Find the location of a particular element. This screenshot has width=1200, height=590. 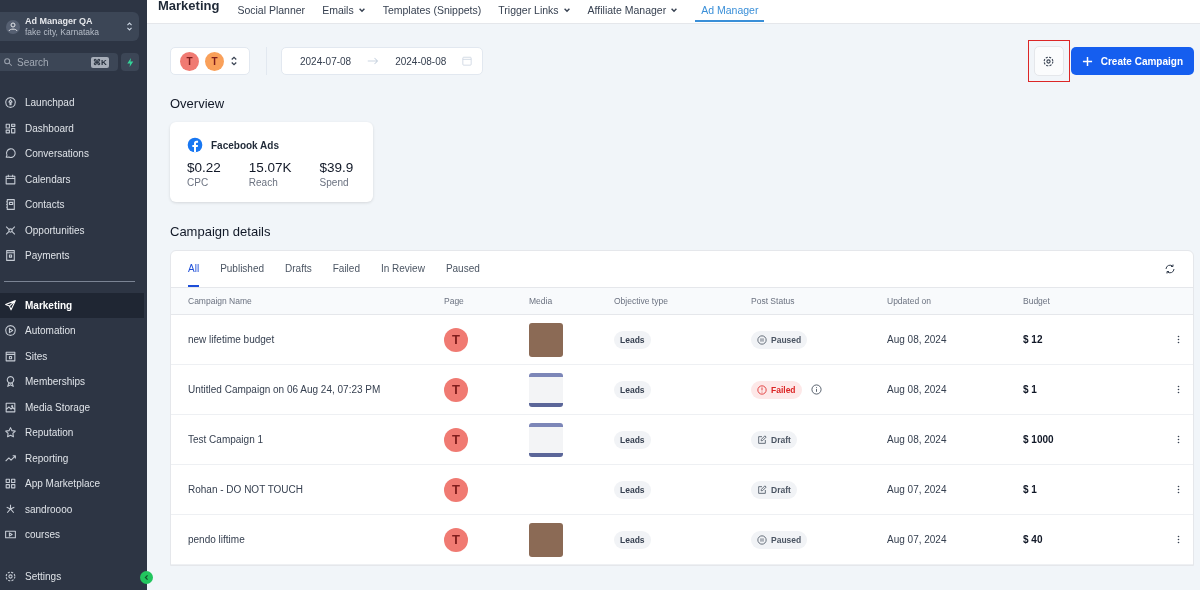

column-header: Updated on is located at coordinates (909, 301).